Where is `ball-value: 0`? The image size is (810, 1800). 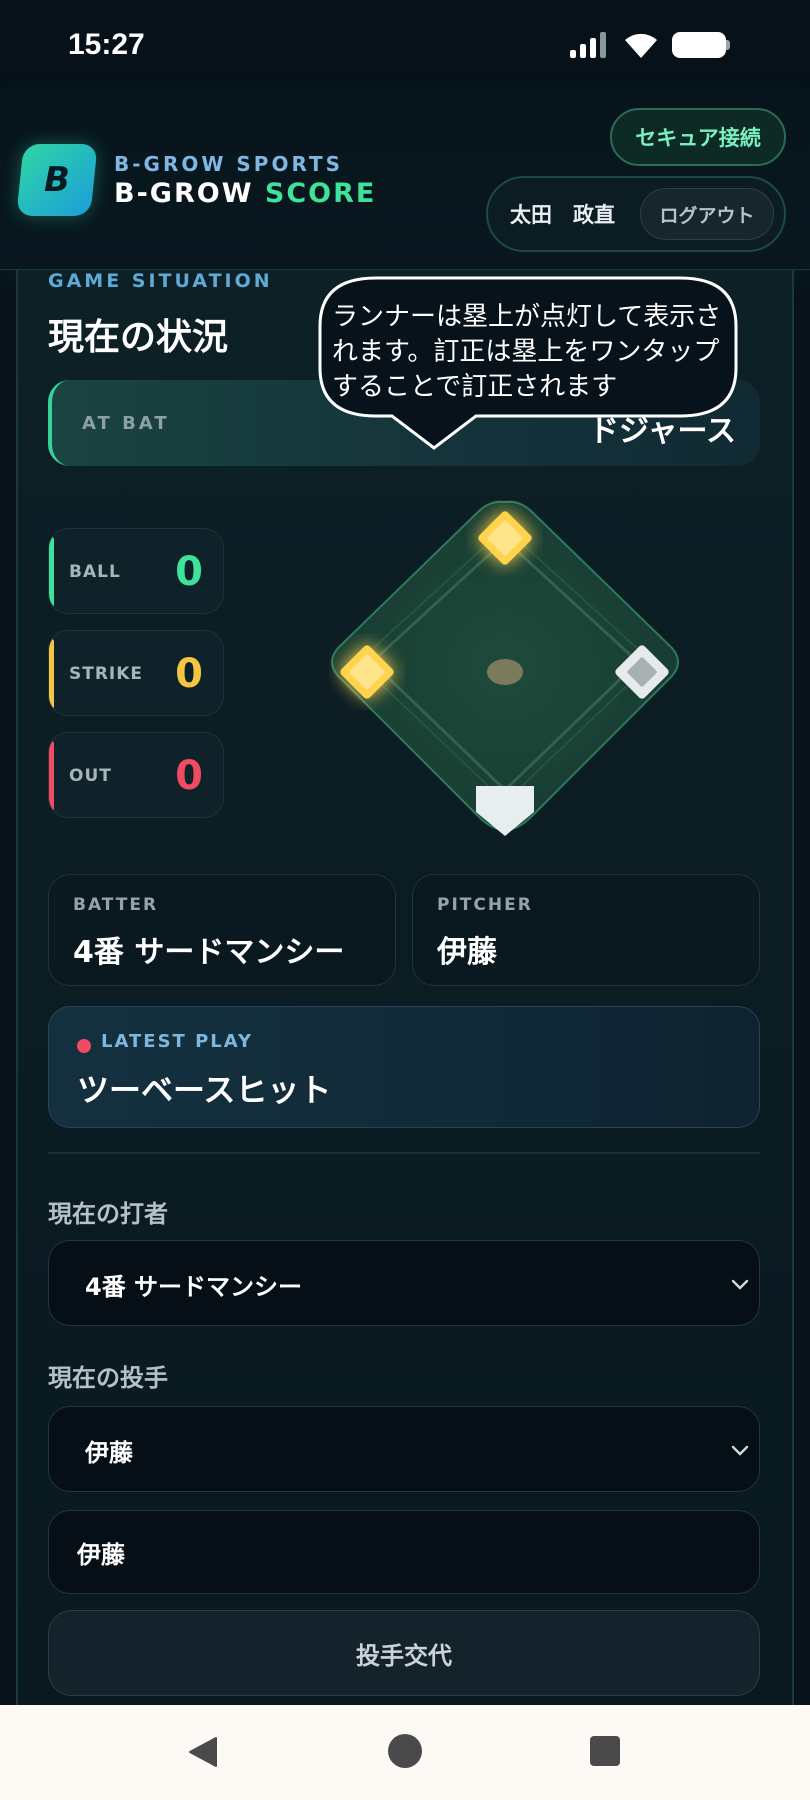 ball-value: 0 is located at coordinates (189, 572).